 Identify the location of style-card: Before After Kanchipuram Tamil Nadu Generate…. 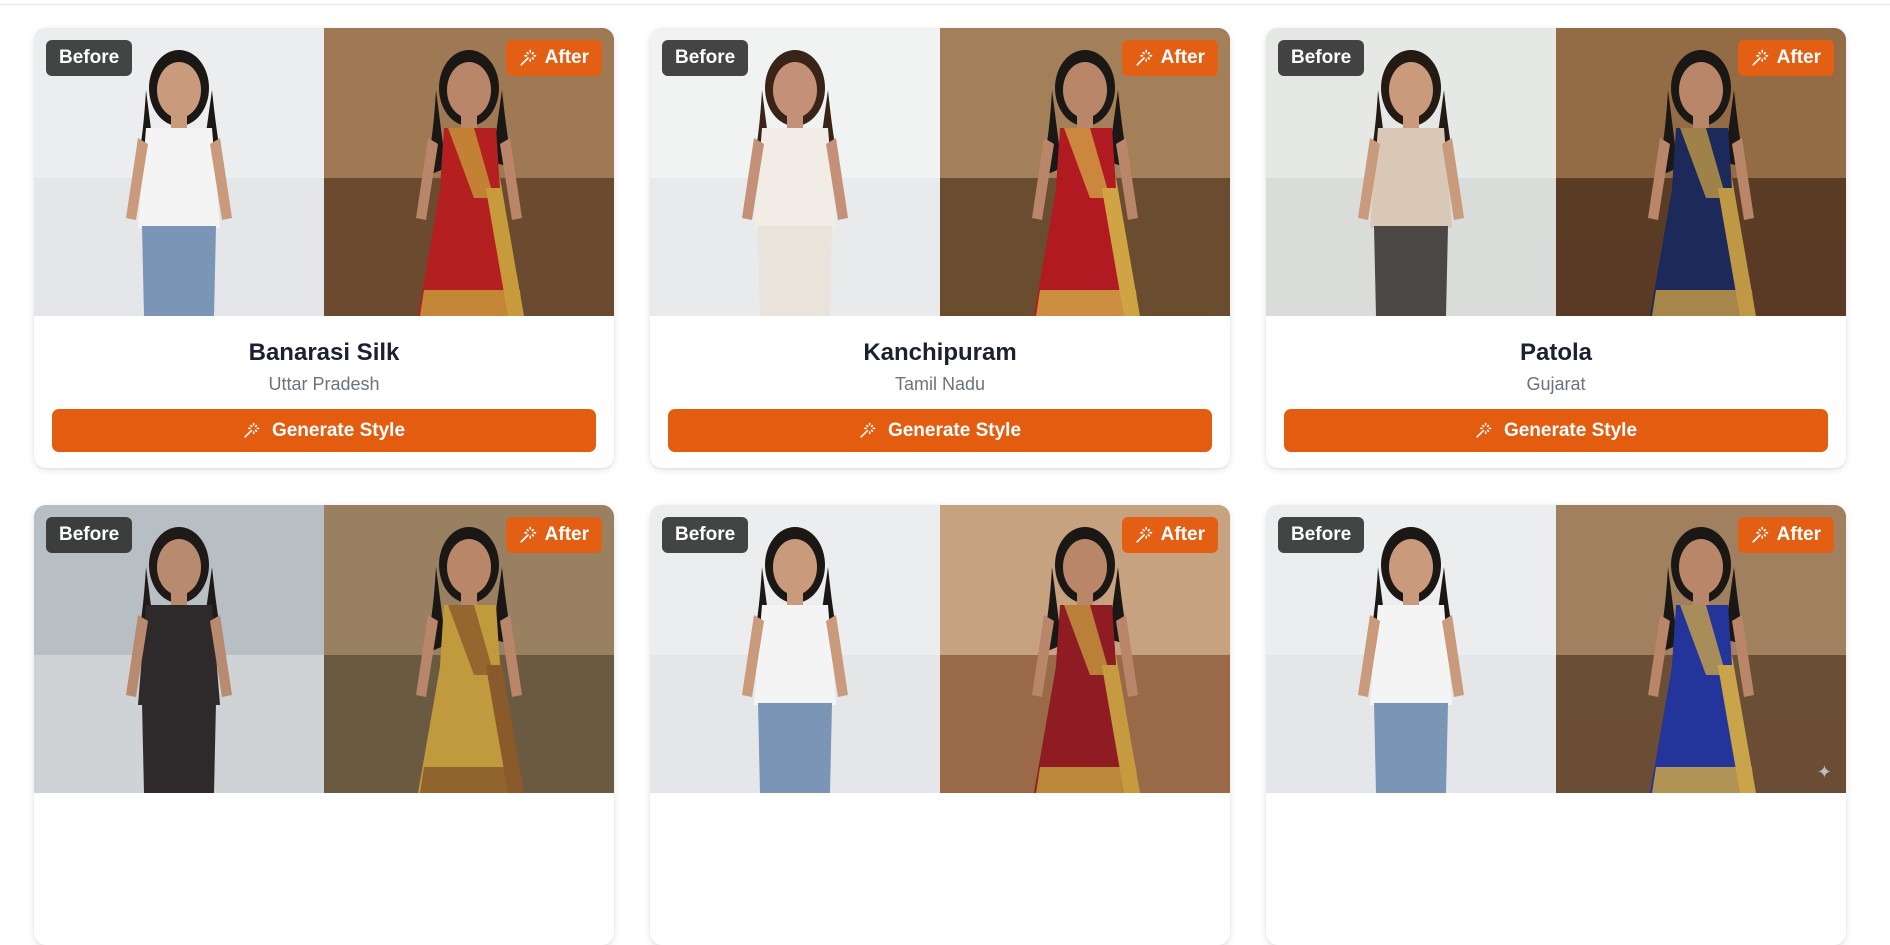
(940, 248).